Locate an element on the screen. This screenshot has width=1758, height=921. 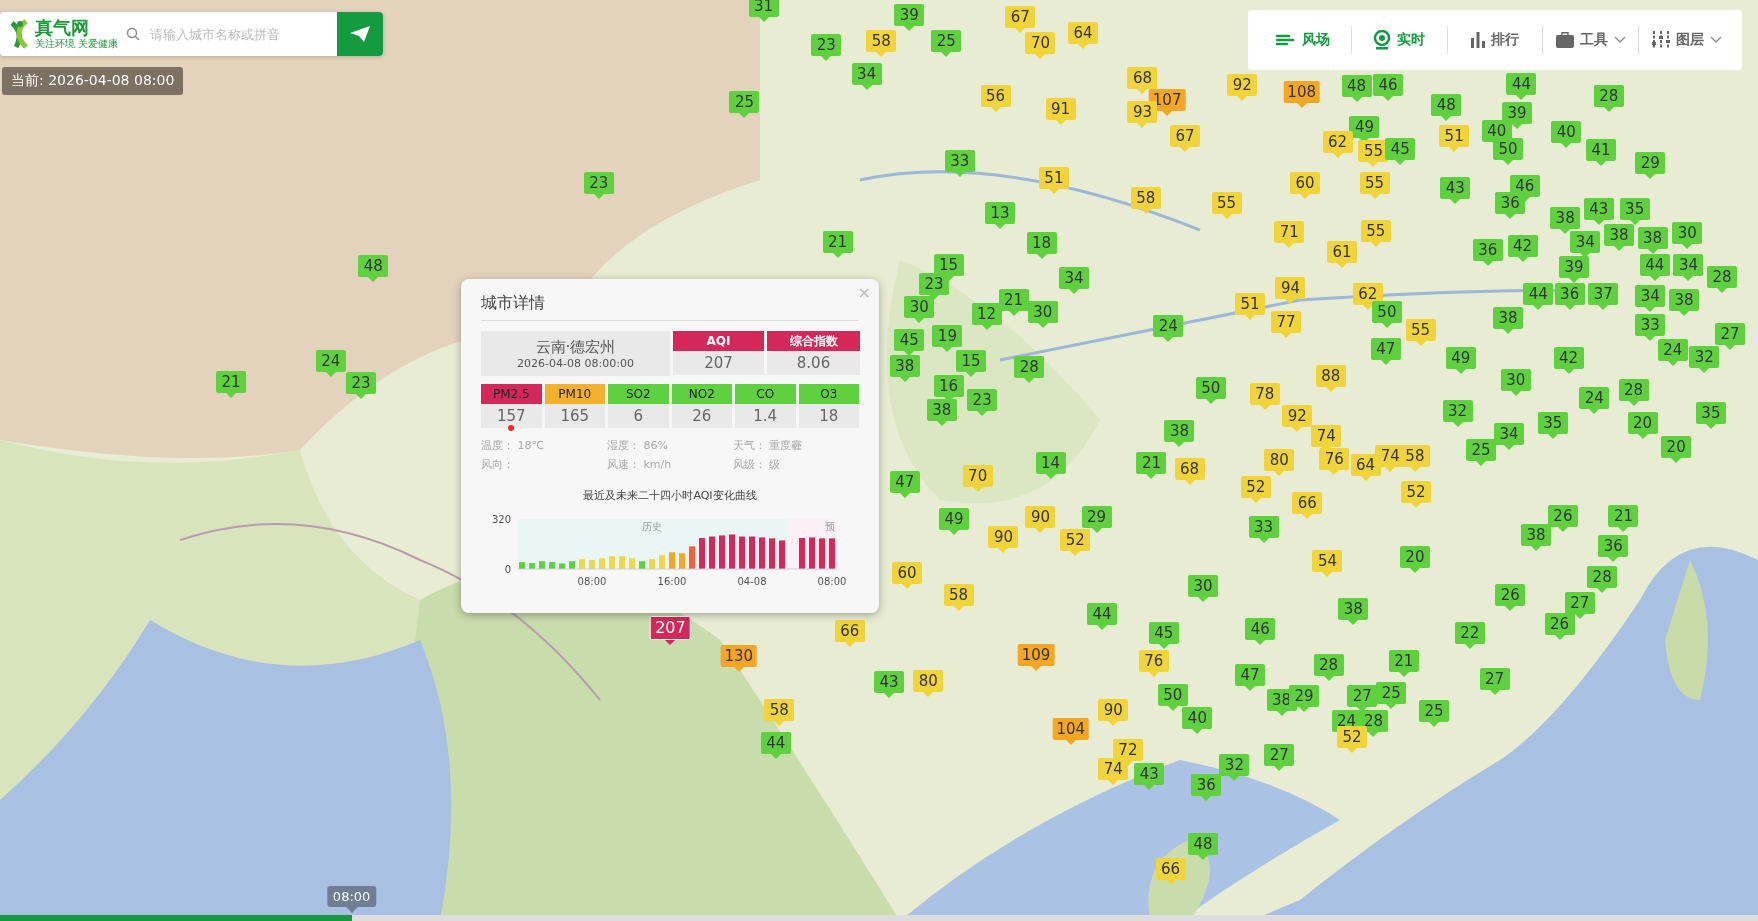
aqi-marker: 15 is located at coordinates (970, 361).